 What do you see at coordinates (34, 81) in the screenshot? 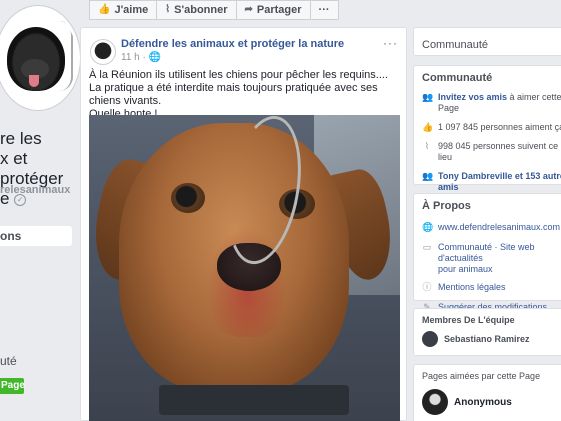
I see `dog-avatar-tongue` at bounding box center [34, 81].